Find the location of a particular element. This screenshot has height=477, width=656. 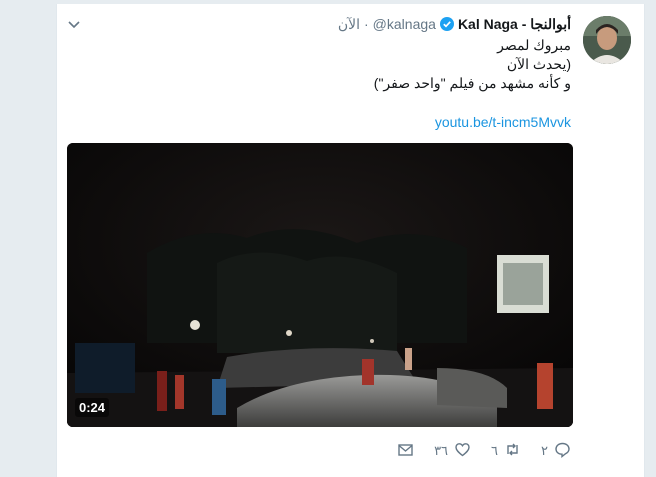

retweet-button: ٦ is located at coordinates (506, 451).